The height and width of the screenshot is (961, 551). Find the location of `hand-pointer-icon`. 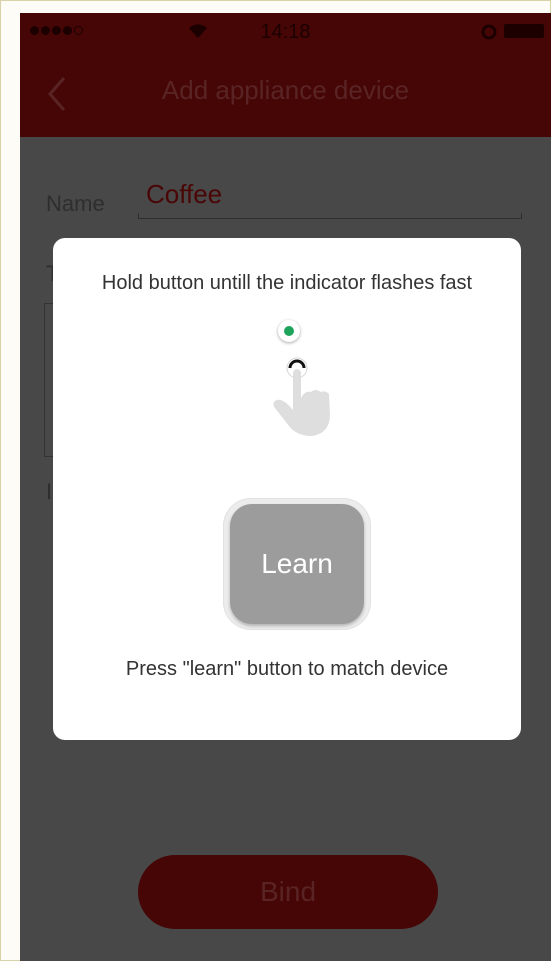

hand-pointer-icon is located at coordinates (301, 396).